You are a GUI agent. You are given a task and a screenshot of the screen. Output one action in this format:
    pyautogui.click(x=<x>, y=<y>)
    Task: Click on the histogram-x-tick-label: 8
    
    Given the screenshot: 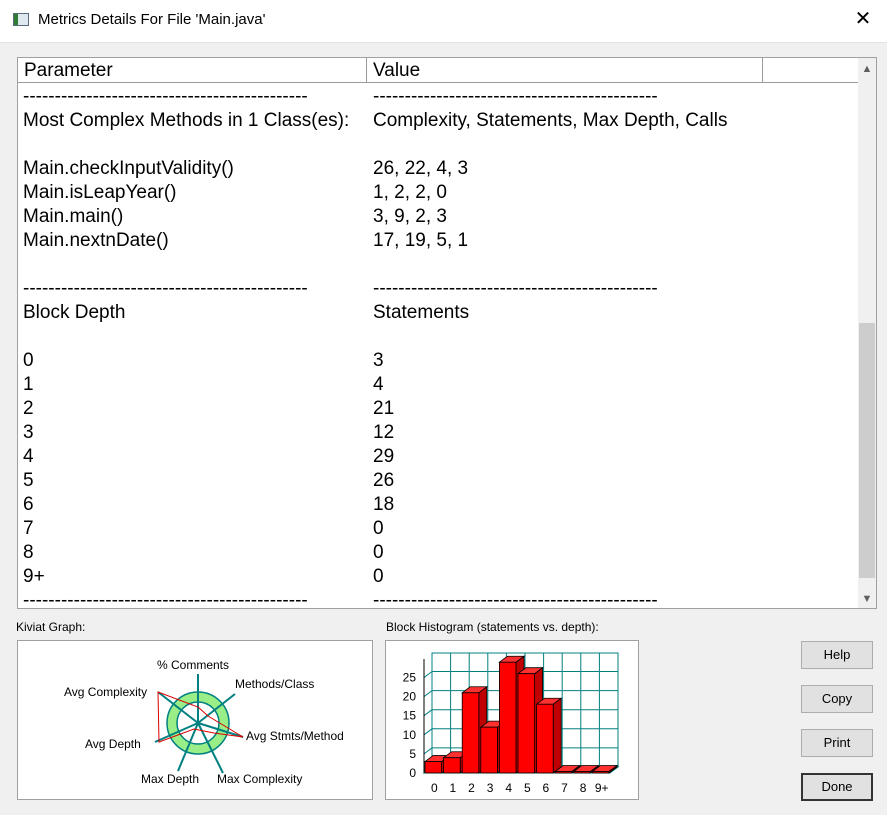 What is the action you would take?
    pyautogui.click(x=583, y=788)
    